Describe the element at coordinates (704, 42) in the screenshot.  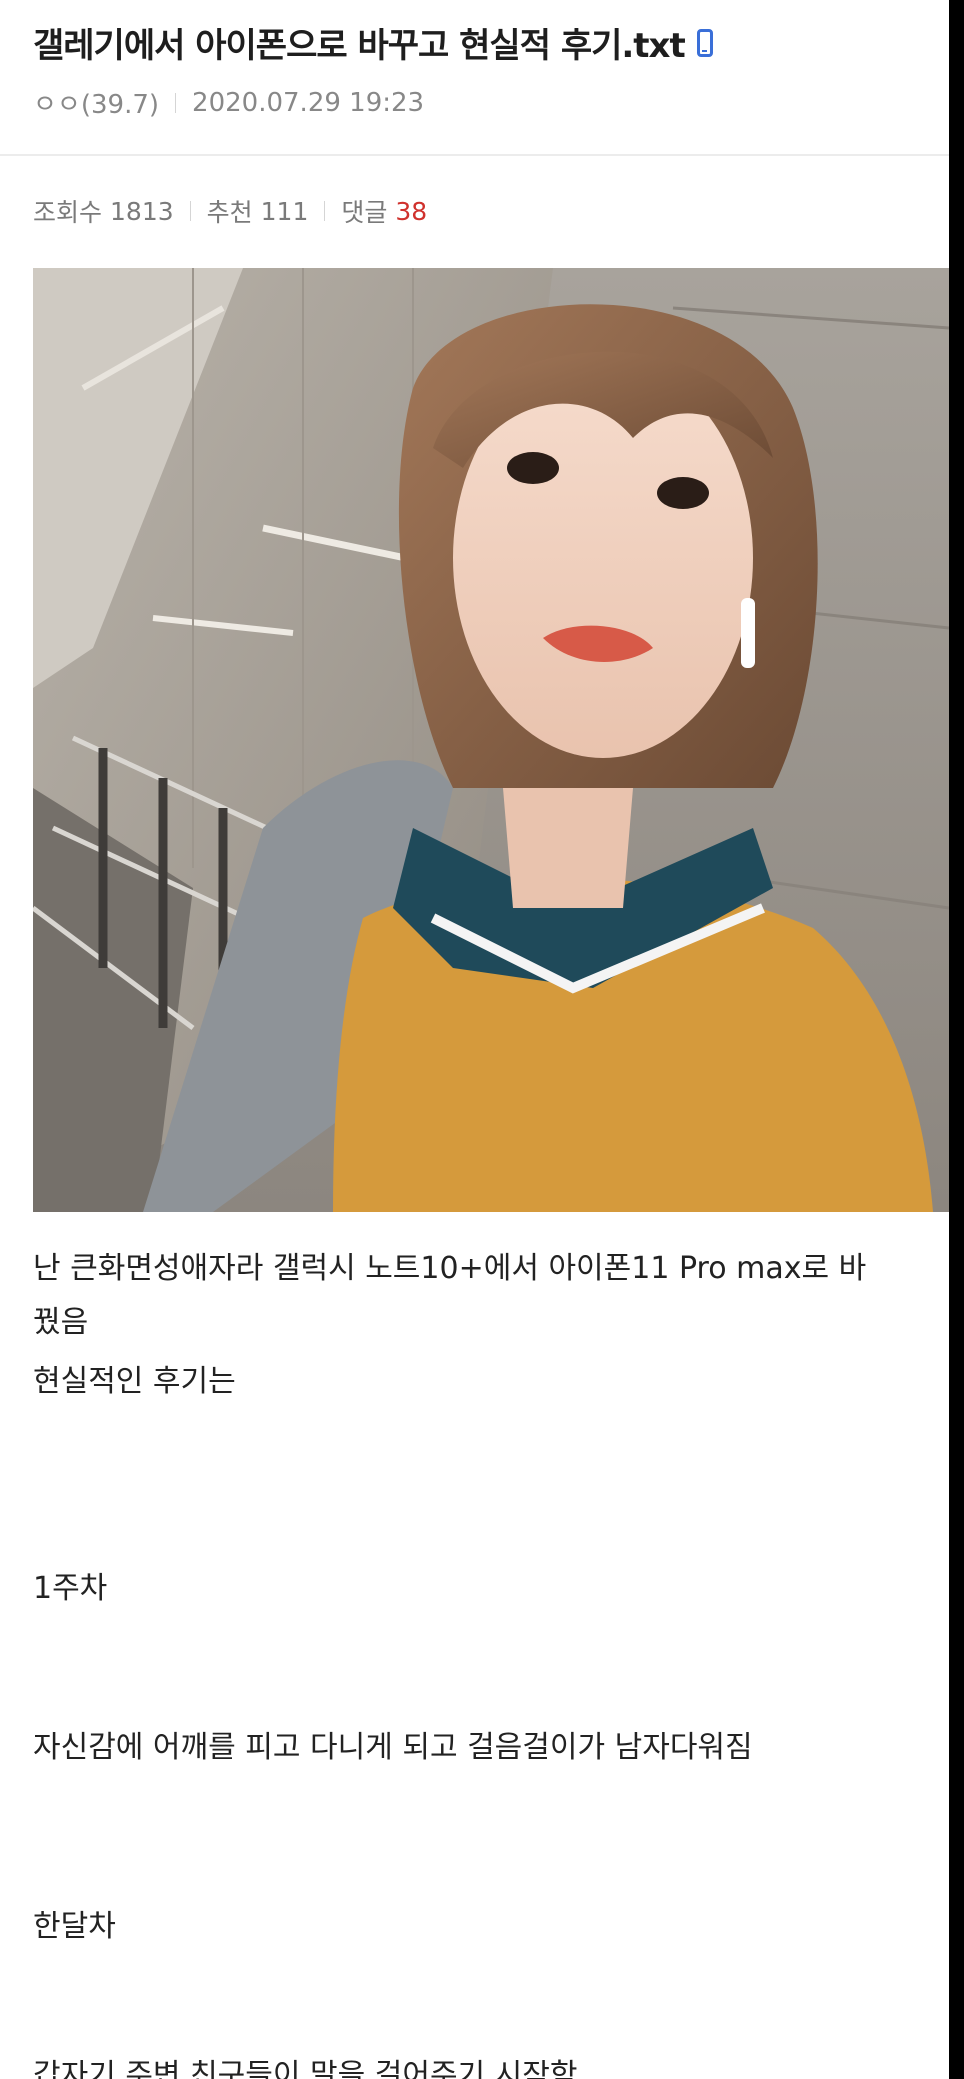
I see `mobile-phone-icon` at that location.